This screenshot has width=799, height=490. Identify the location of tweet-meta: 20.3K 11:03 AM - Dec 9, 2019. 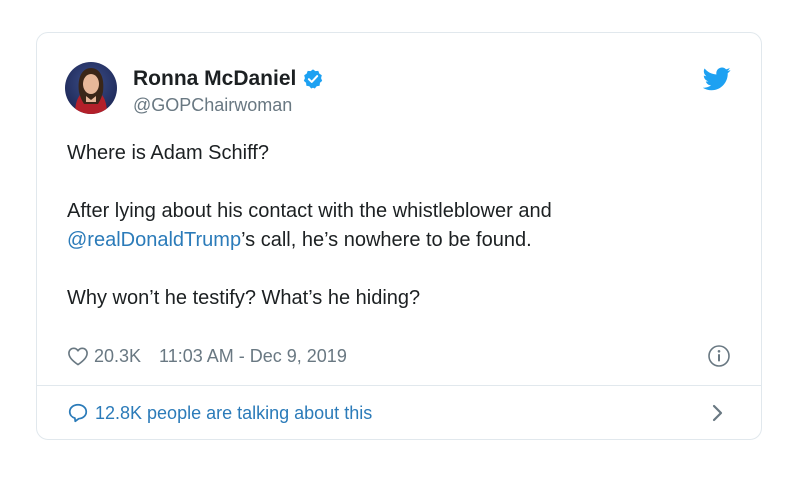
(207, 356).